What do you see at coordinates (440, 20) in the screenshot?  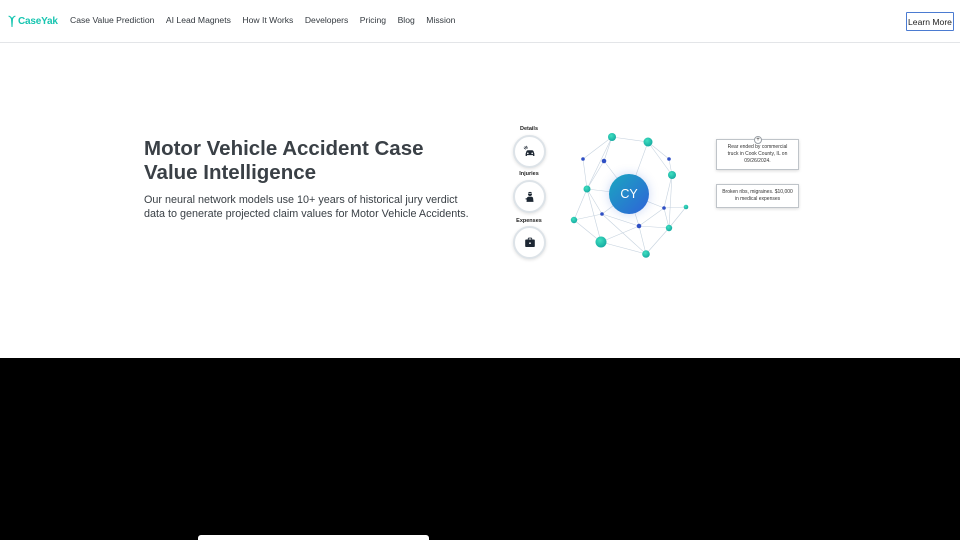 I see `nav-link-mission: Mission` at bounding box center [440, 20].